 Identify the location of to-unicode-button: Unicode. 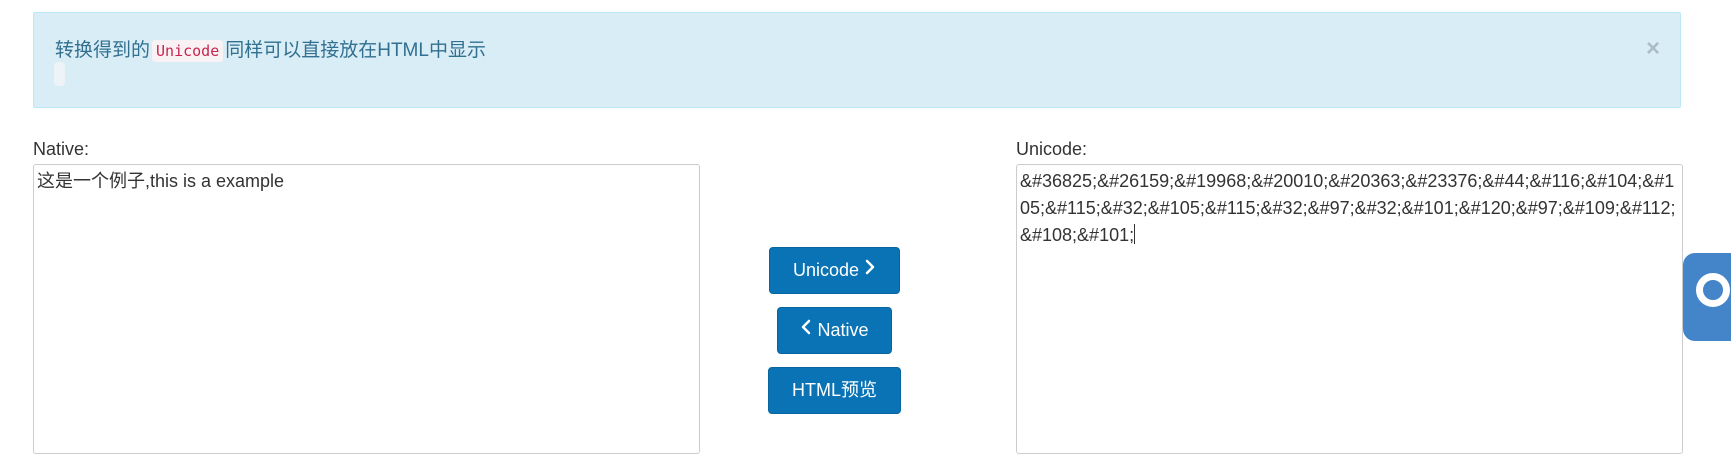
(834, 270).